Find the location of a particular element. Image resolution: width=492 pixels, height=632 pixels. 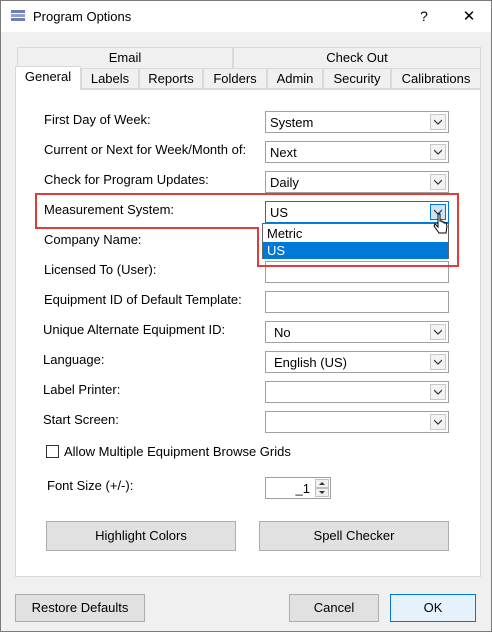

font-size-stepper: _1 is located at coordinates (298, 488).